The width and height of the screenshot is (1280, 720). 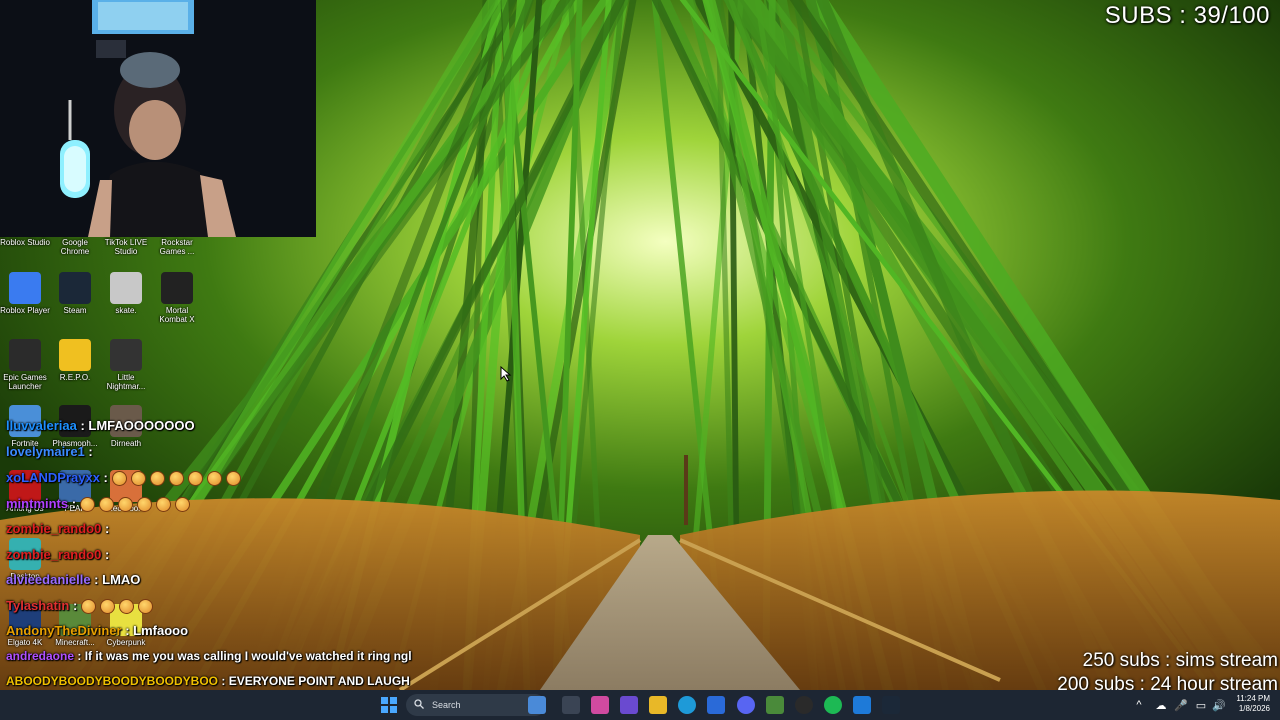 I want to click on roblox-player-icon, so click(x=25, y=288).